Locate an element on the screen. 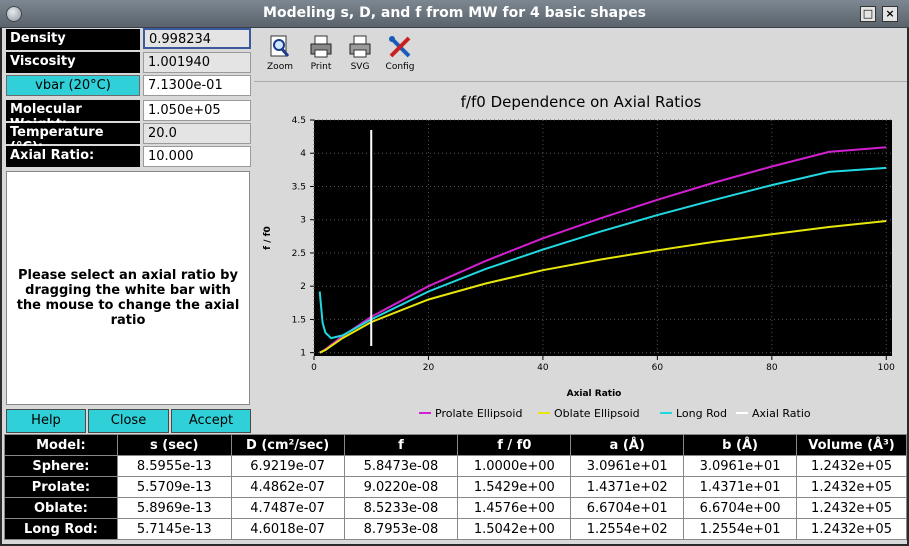 The image size is (909, 546). tools-icon is located at coordinates (400, 47).